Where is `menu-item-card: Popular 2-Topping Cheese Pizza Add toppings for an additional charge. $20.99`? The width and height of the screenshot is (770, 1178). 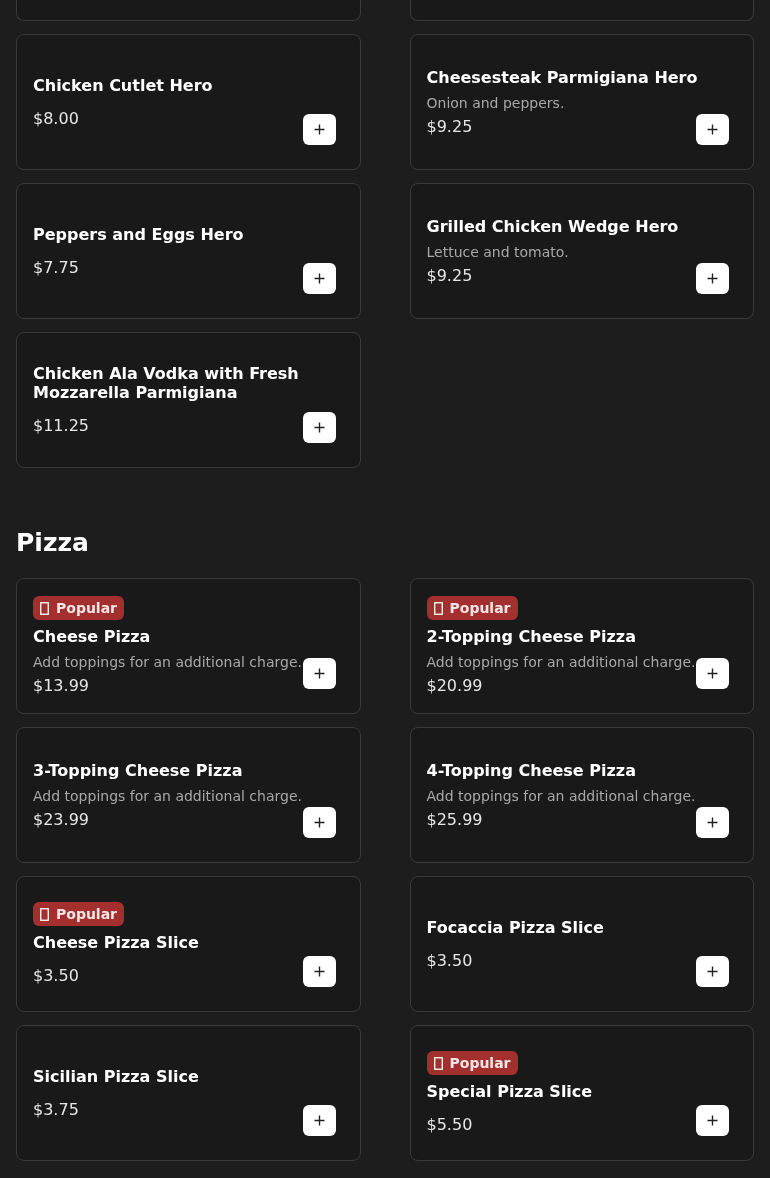 menu-item-card: Popular 2-Topping Cheese Pizza Add toppings for an additional charge. $20.99 is located at coordinates (581, 646).